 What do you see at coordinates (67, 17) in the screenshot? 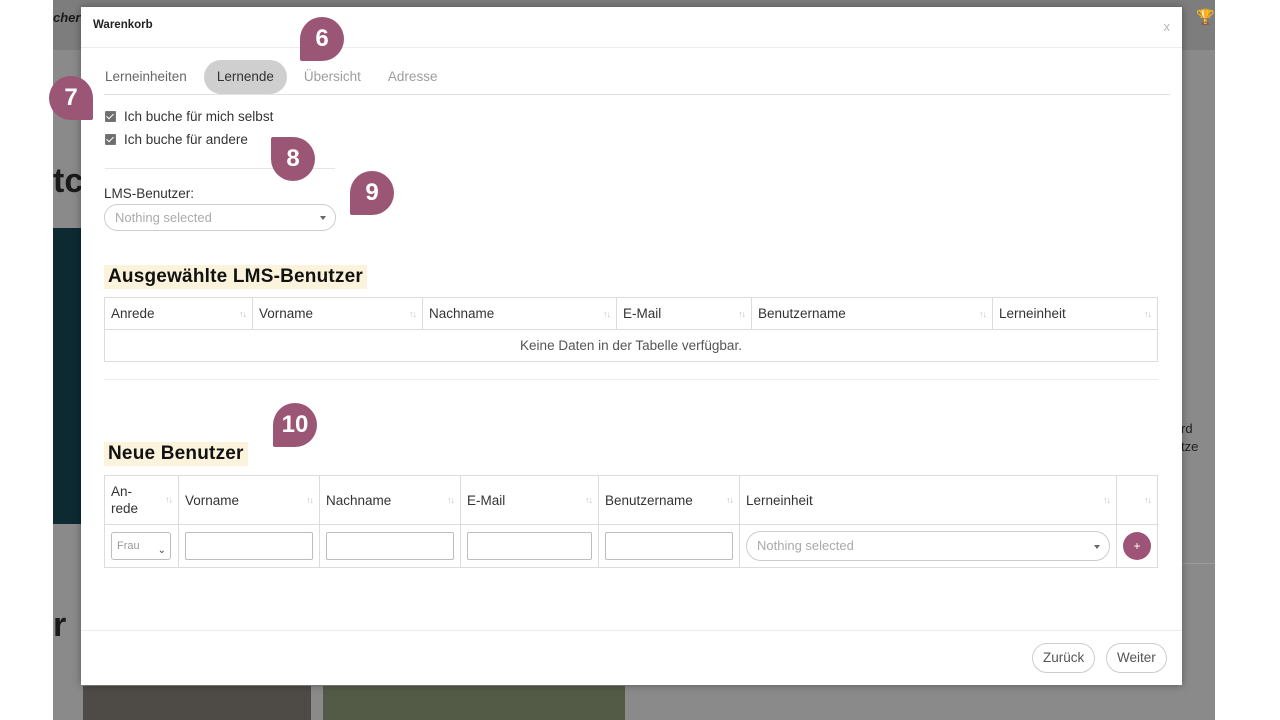
I see `background-logo: cher` at bounding box center [67, 17].